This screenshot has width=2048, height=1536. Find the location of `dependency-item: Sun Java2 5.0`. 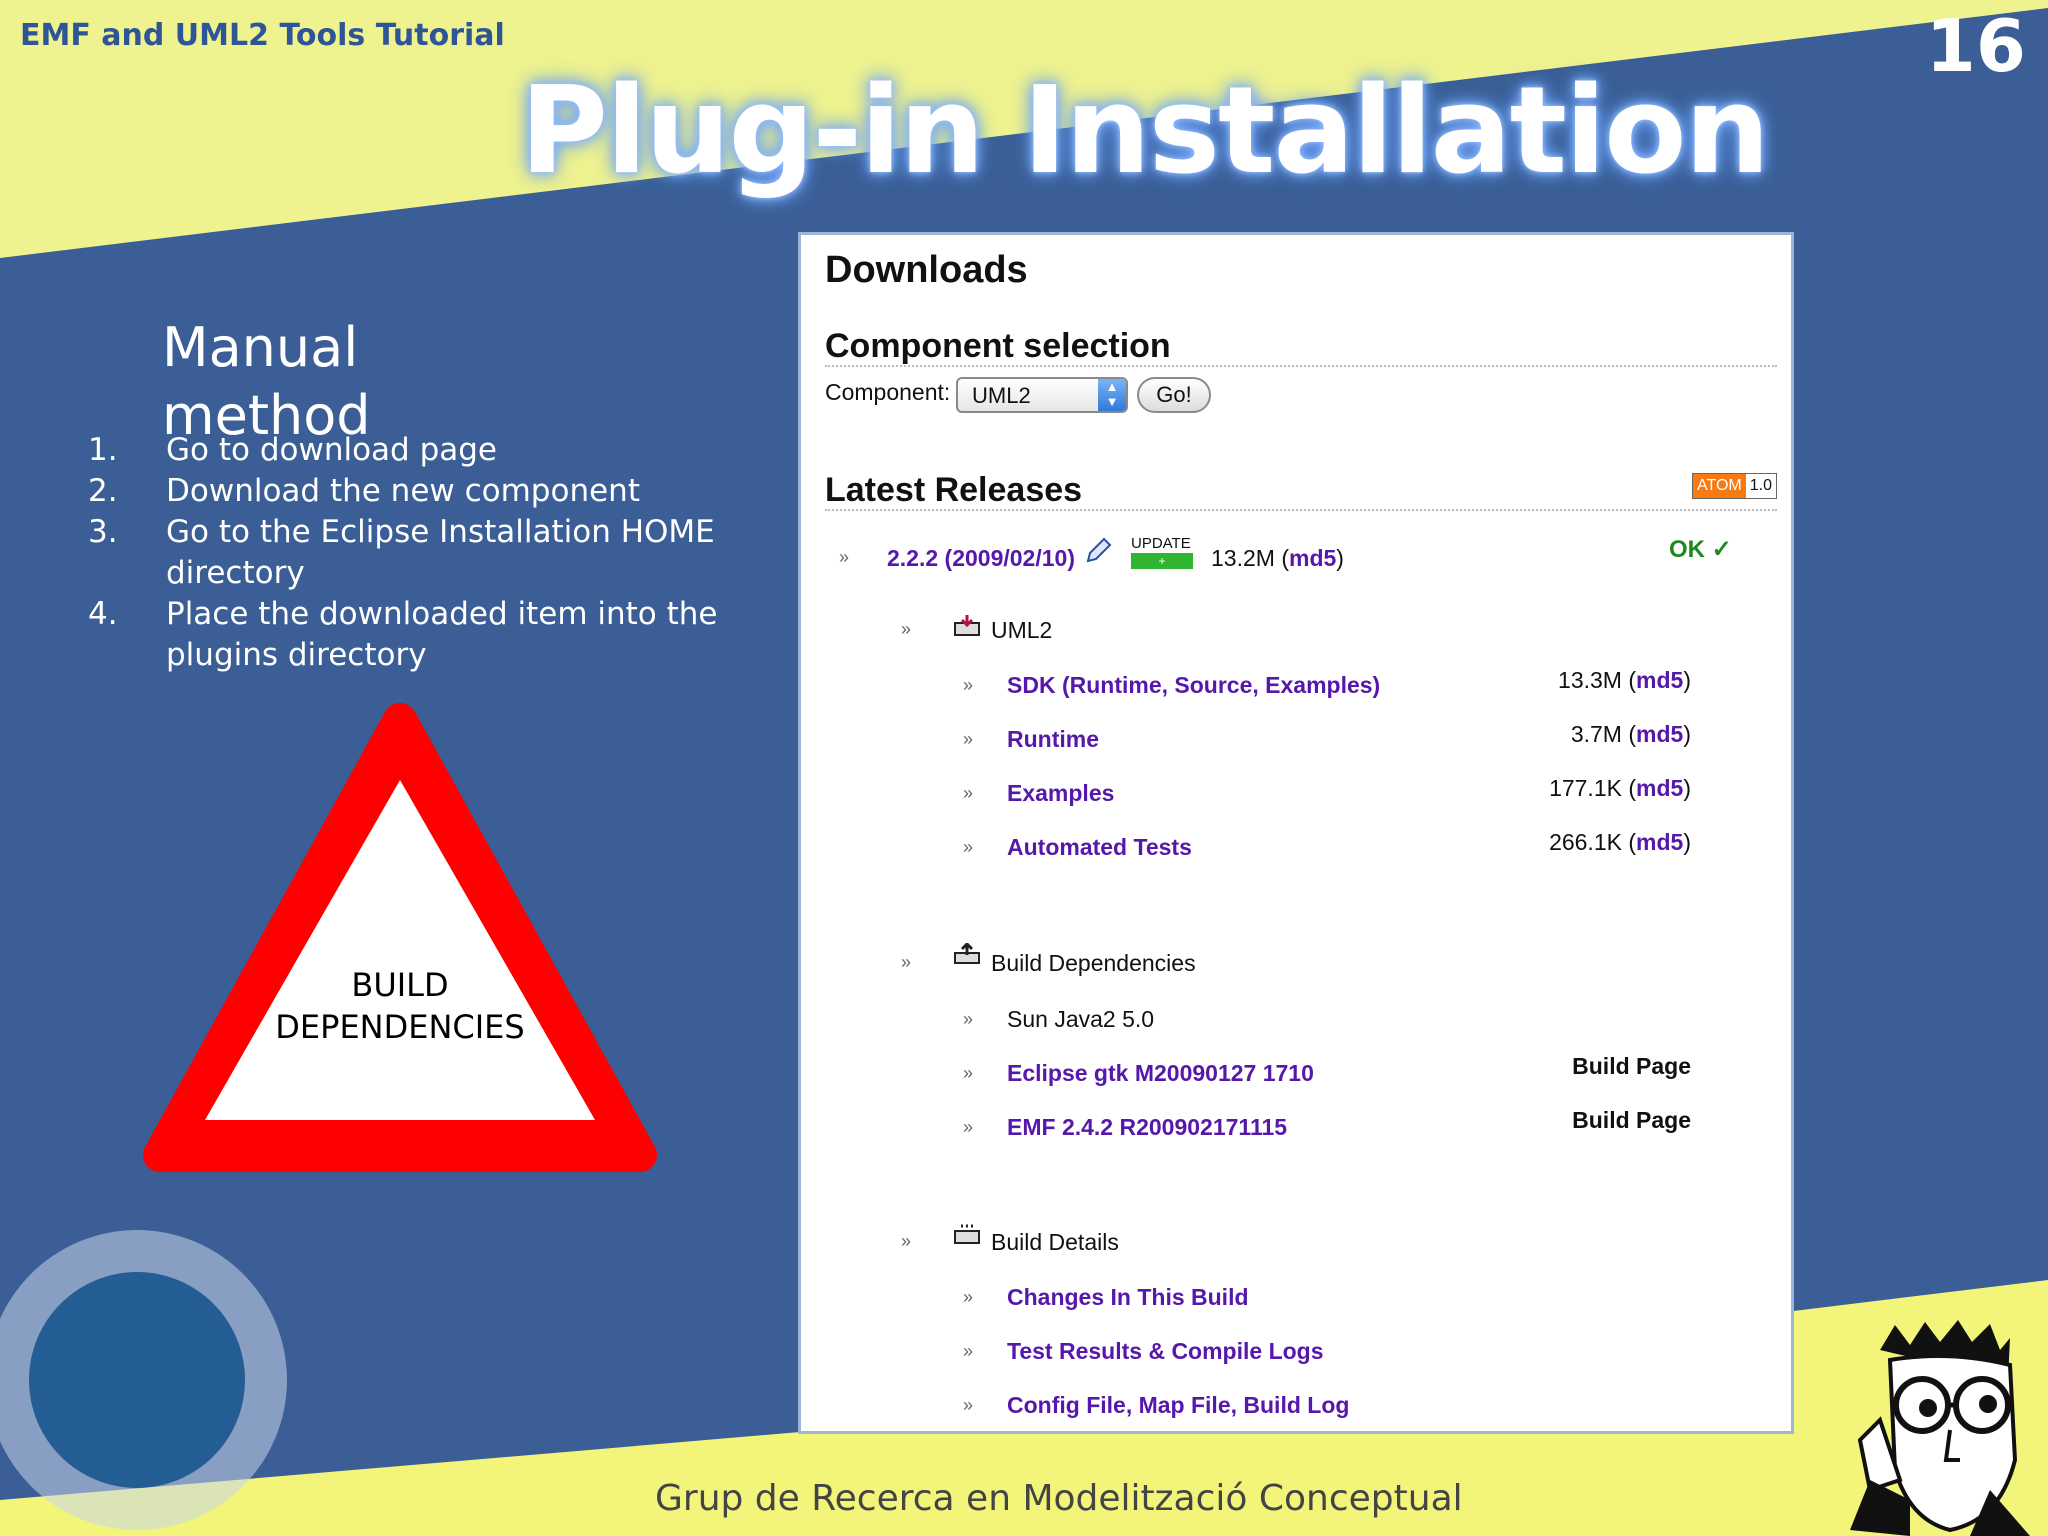

dependency-item: Sun Java2 5.0 is located at coordinates (1081, 1019).